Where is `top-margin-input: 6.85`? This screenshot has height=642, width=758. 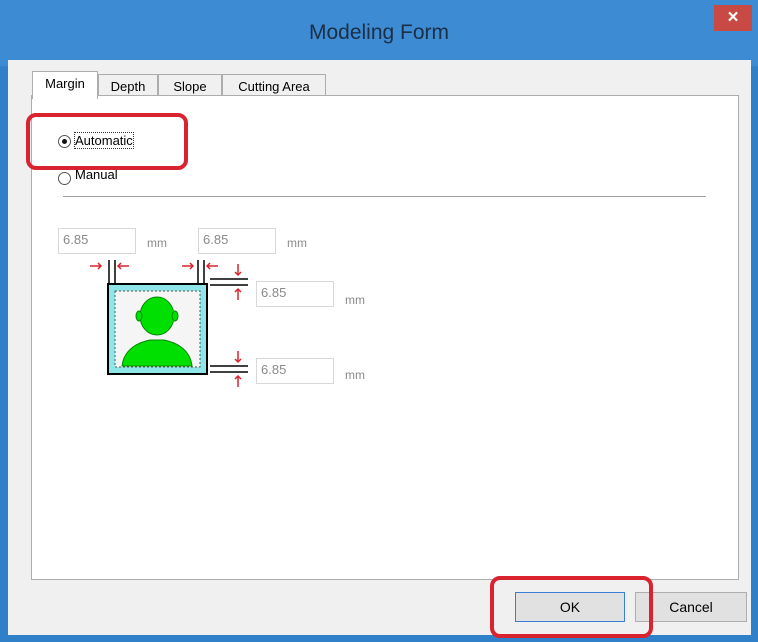 top-margin-input: 6.85 is located at coordinates (295, 294).